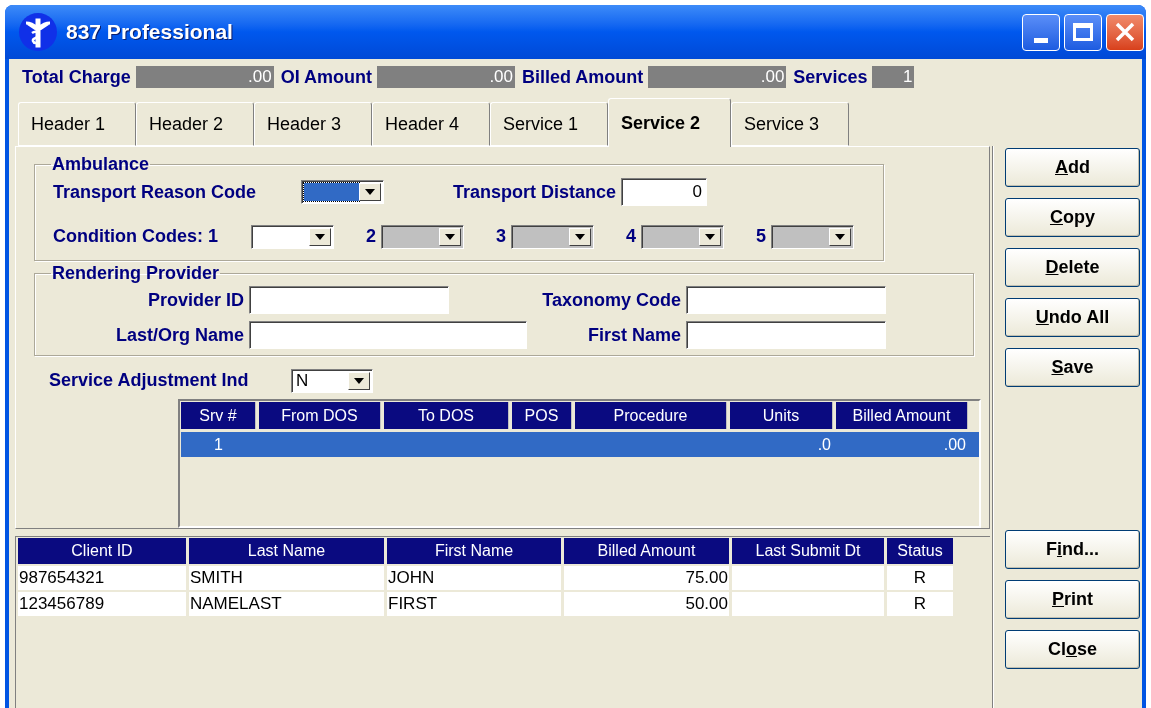 Image resolution: width=1151 pixels, height=708 pixels. I want to click on tab: Header 3, so click(313, 124).